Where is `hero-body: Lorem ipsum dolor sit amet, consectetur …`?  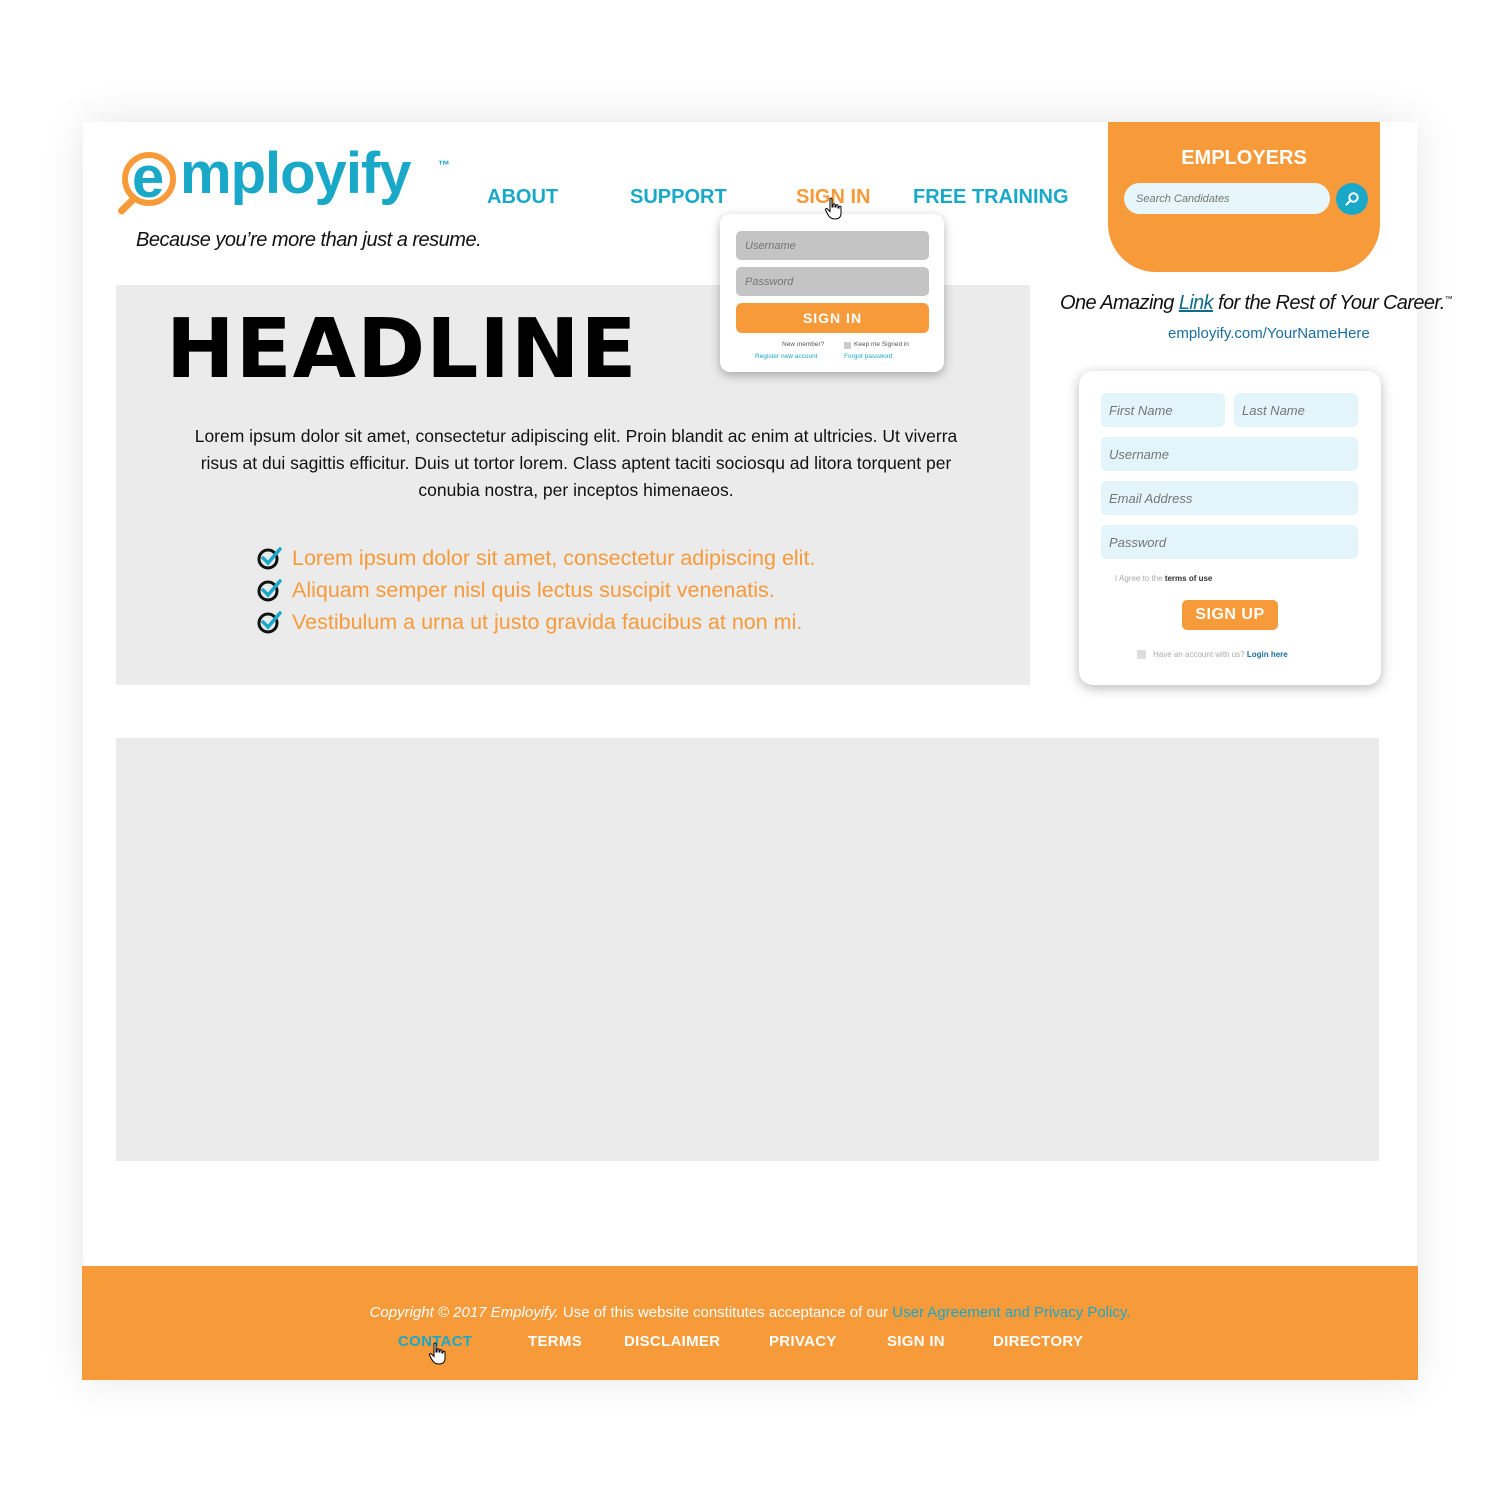
hero-body: Lorem ipsum dolor sit amet, consectetur … is located at coordinates (576, 463).